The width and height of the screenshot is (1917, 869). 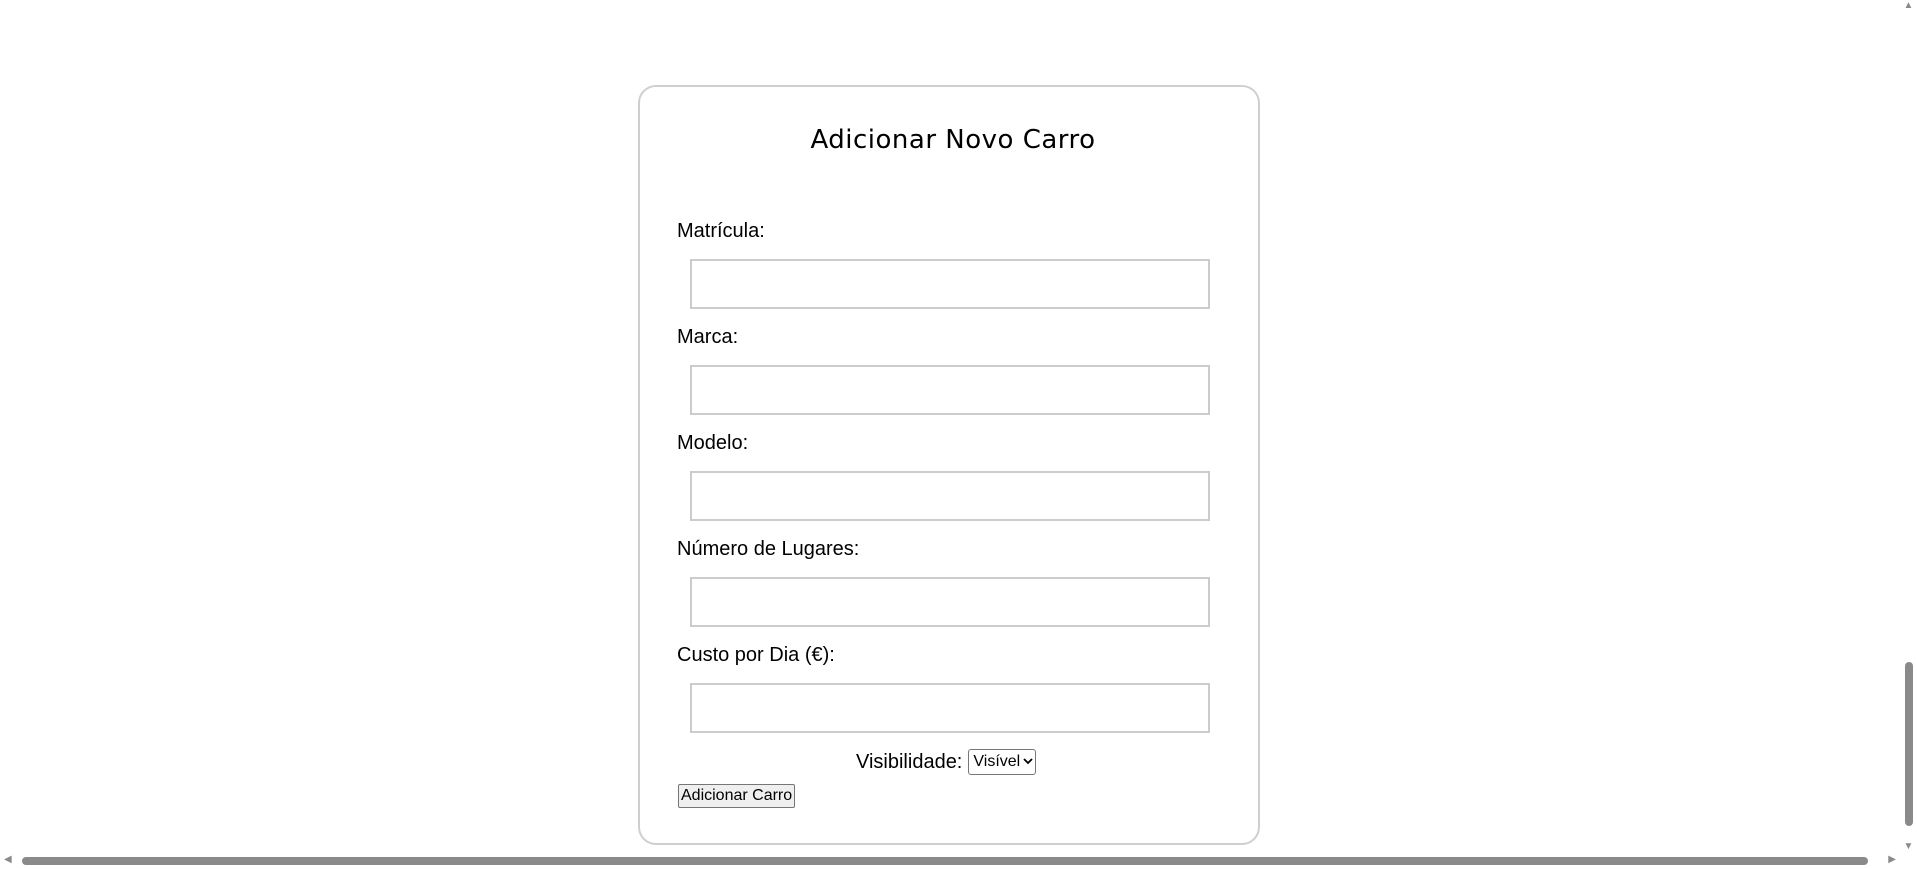 What do you see at coordinates (1028, 762) in the screenshot?
I see `chevron-down-icon` at bounding box center [1028, 762].